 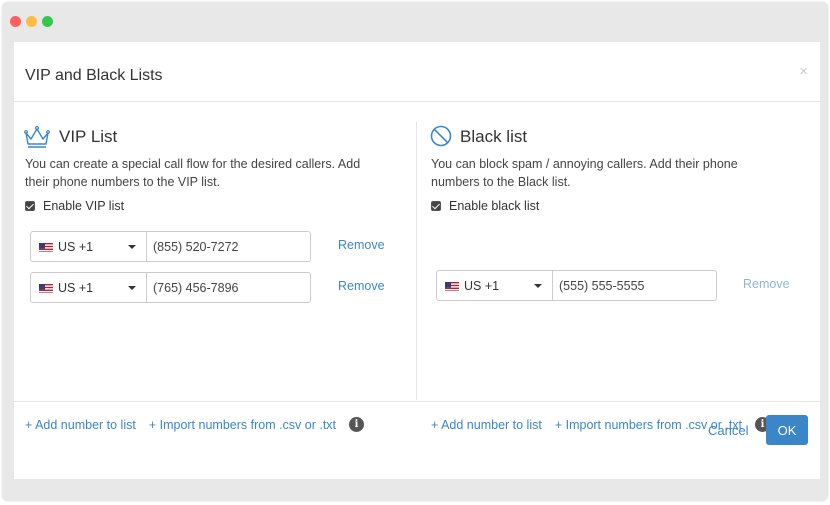 I want to click on info-icon: i, so click(x=357, y=424).